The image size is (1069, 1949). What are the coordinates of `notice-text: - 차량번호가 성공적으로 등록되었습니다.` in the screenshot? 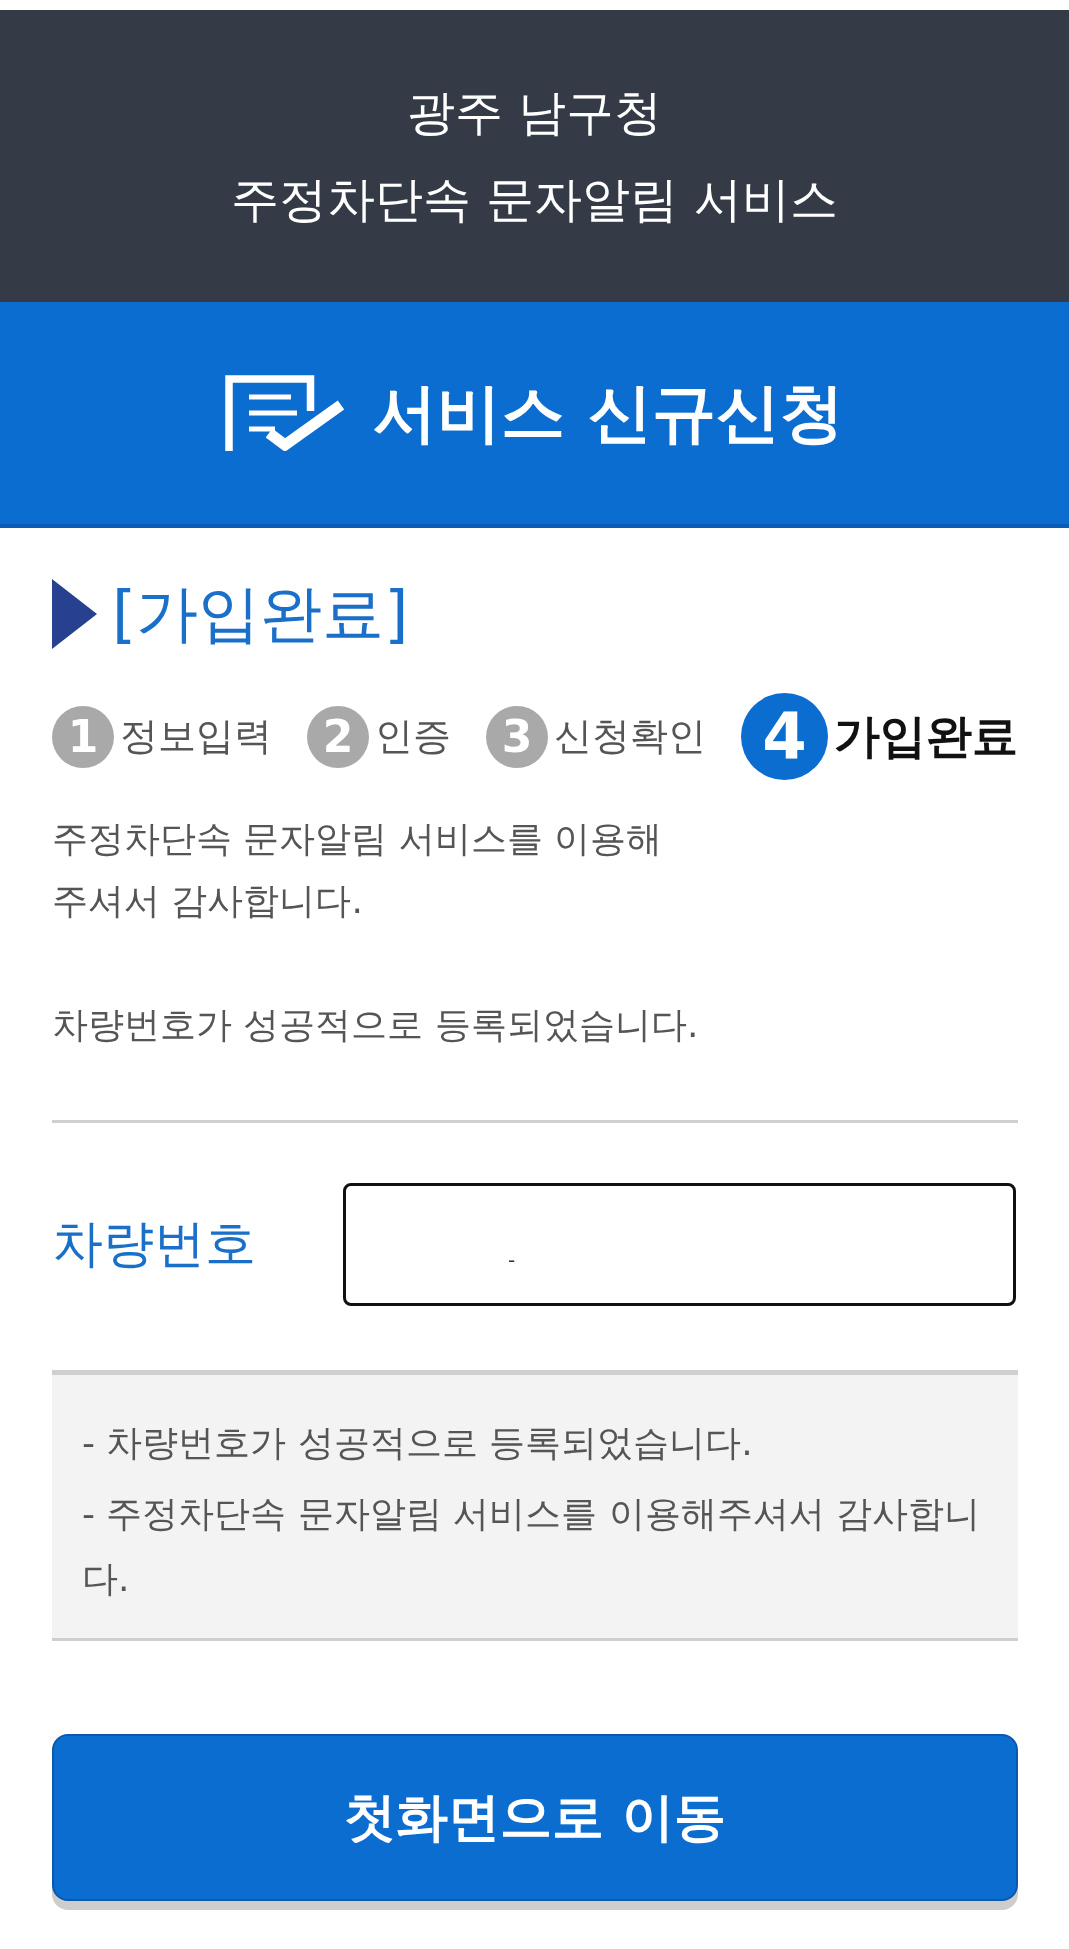 It's located at (418, 1443).